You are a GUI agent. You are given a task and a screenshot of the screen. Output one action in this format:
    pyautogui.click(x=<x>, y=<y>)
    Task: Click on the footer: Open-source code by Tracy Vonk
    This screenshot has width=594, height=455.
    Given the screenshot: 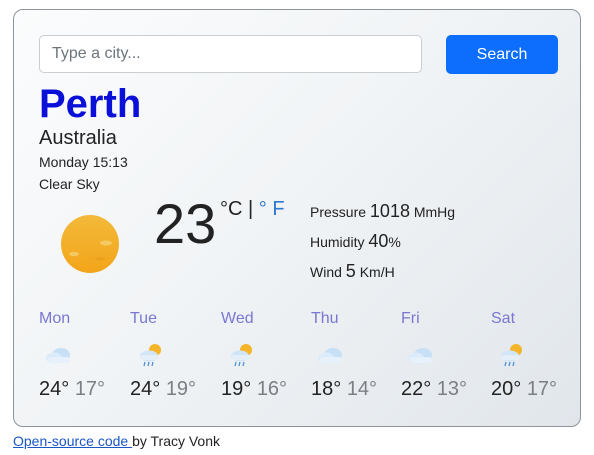 What is the action you would take?
    pyautogui.click(x=116, y=441)
    